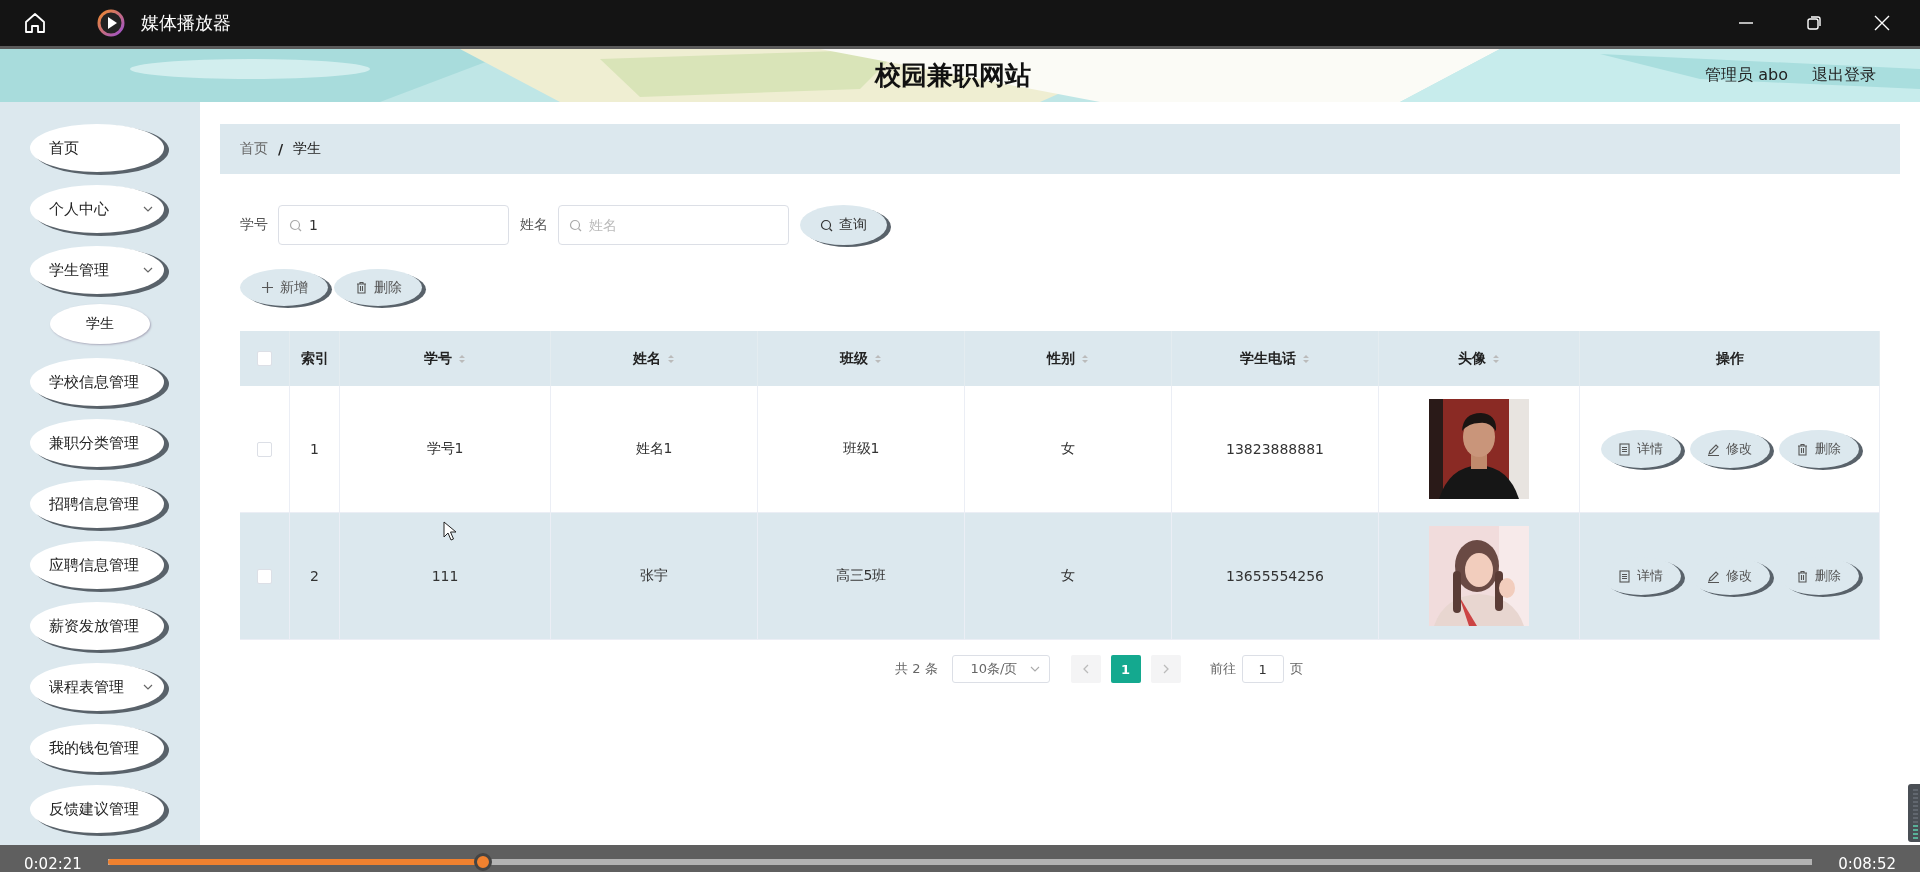  What do you see at coordinates (1000, 669) in the screenshot?
I see `page-size-select: 10条/页` at bounding box center [1000, 669].